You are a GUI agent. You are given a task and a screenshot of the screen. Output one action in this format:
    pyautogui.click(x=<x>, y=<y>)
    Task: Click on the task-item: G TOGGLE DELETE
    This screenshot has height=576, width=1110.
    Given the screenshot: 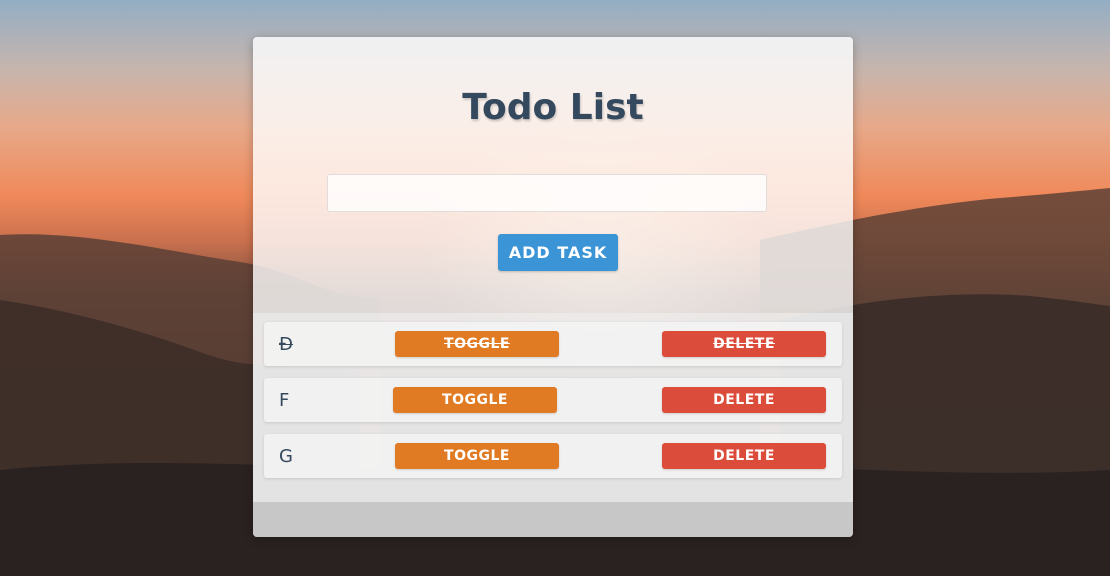 What is the action you would take?
    pyautogui.click(x=553, y=456)
    